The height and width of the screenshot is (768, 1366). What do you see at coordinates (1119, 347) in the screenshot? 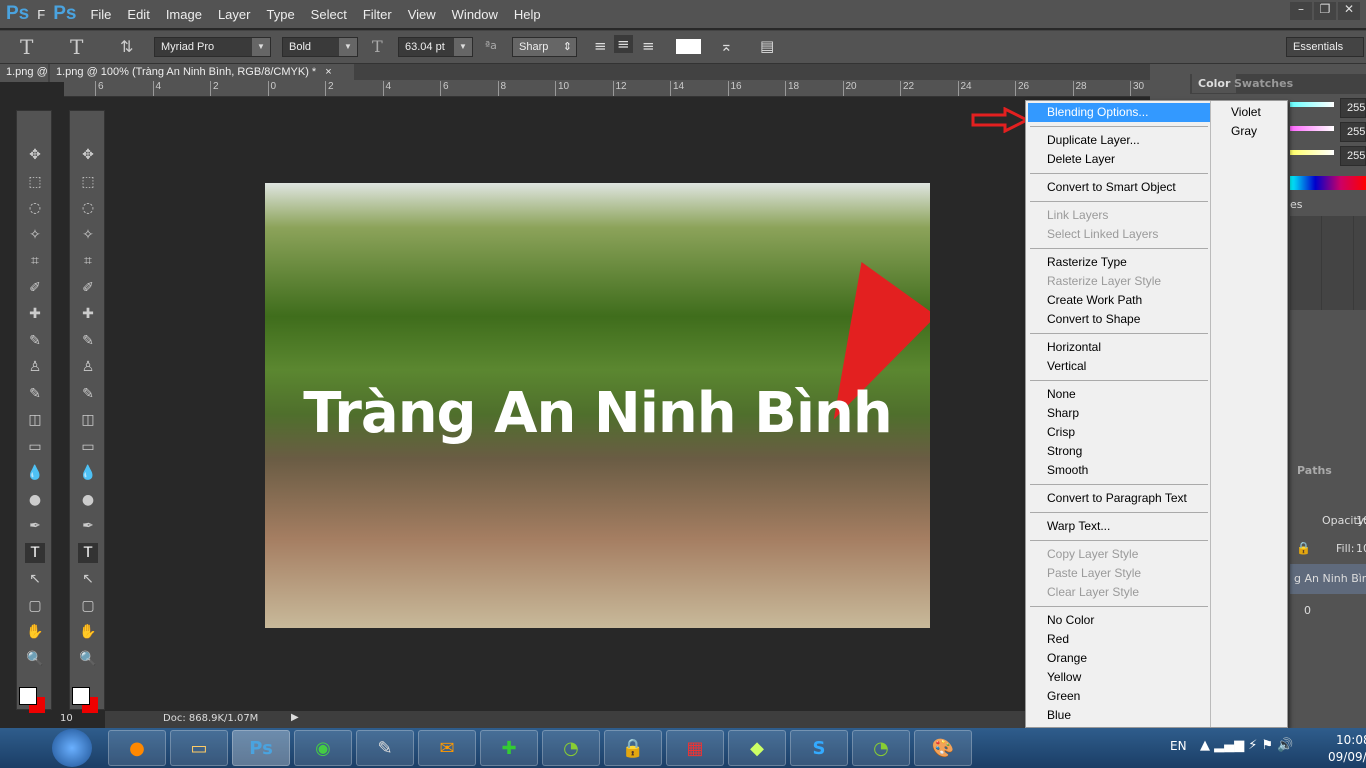
I see `menu-item-horizontal: Horizontal` at bounding box center [1119, 347].